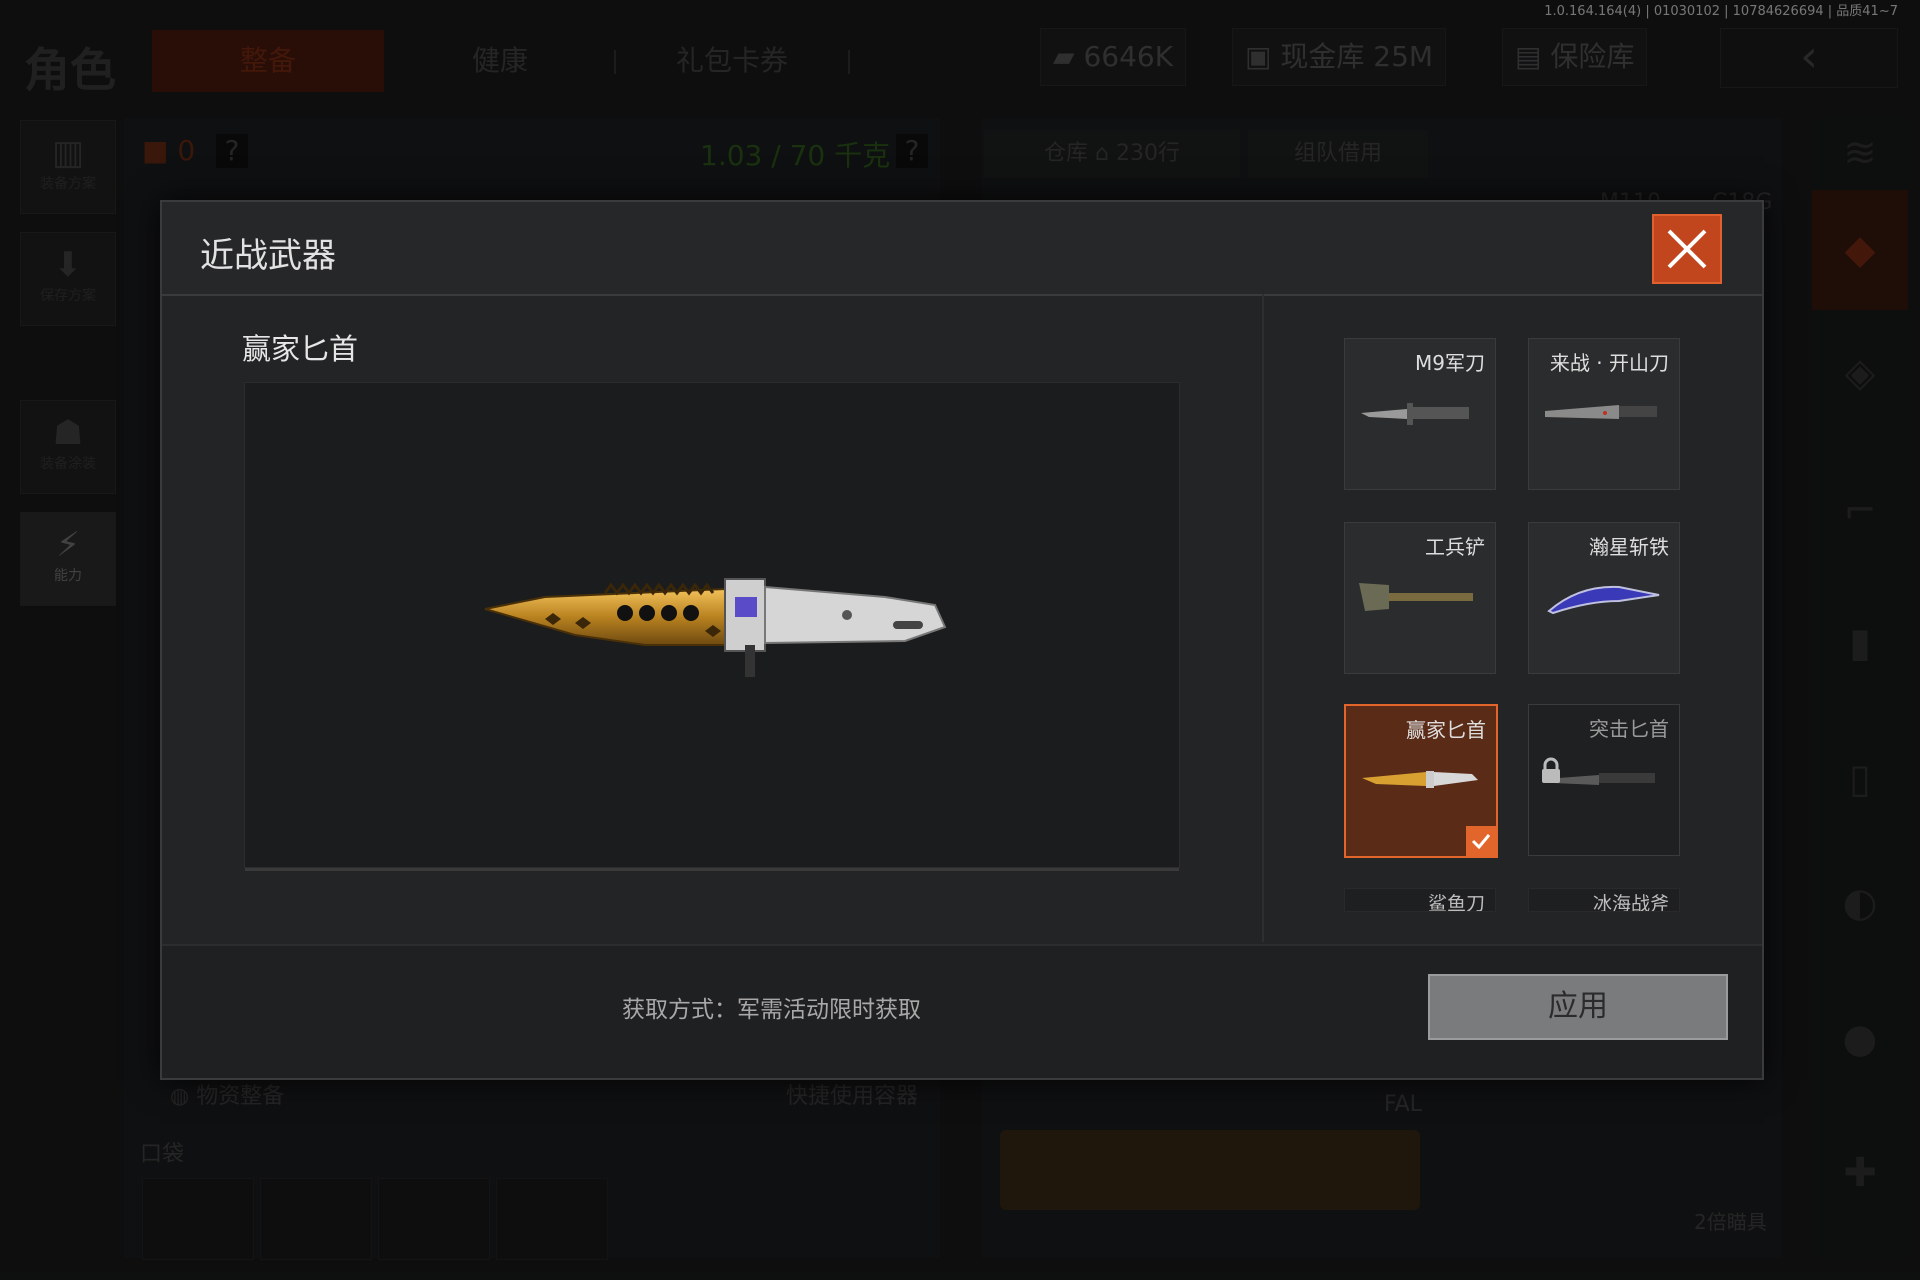  What do you see at coordinates (1551, 770) in the screenshot?
I see `lock-icon` at bounding box center [1551, 770].